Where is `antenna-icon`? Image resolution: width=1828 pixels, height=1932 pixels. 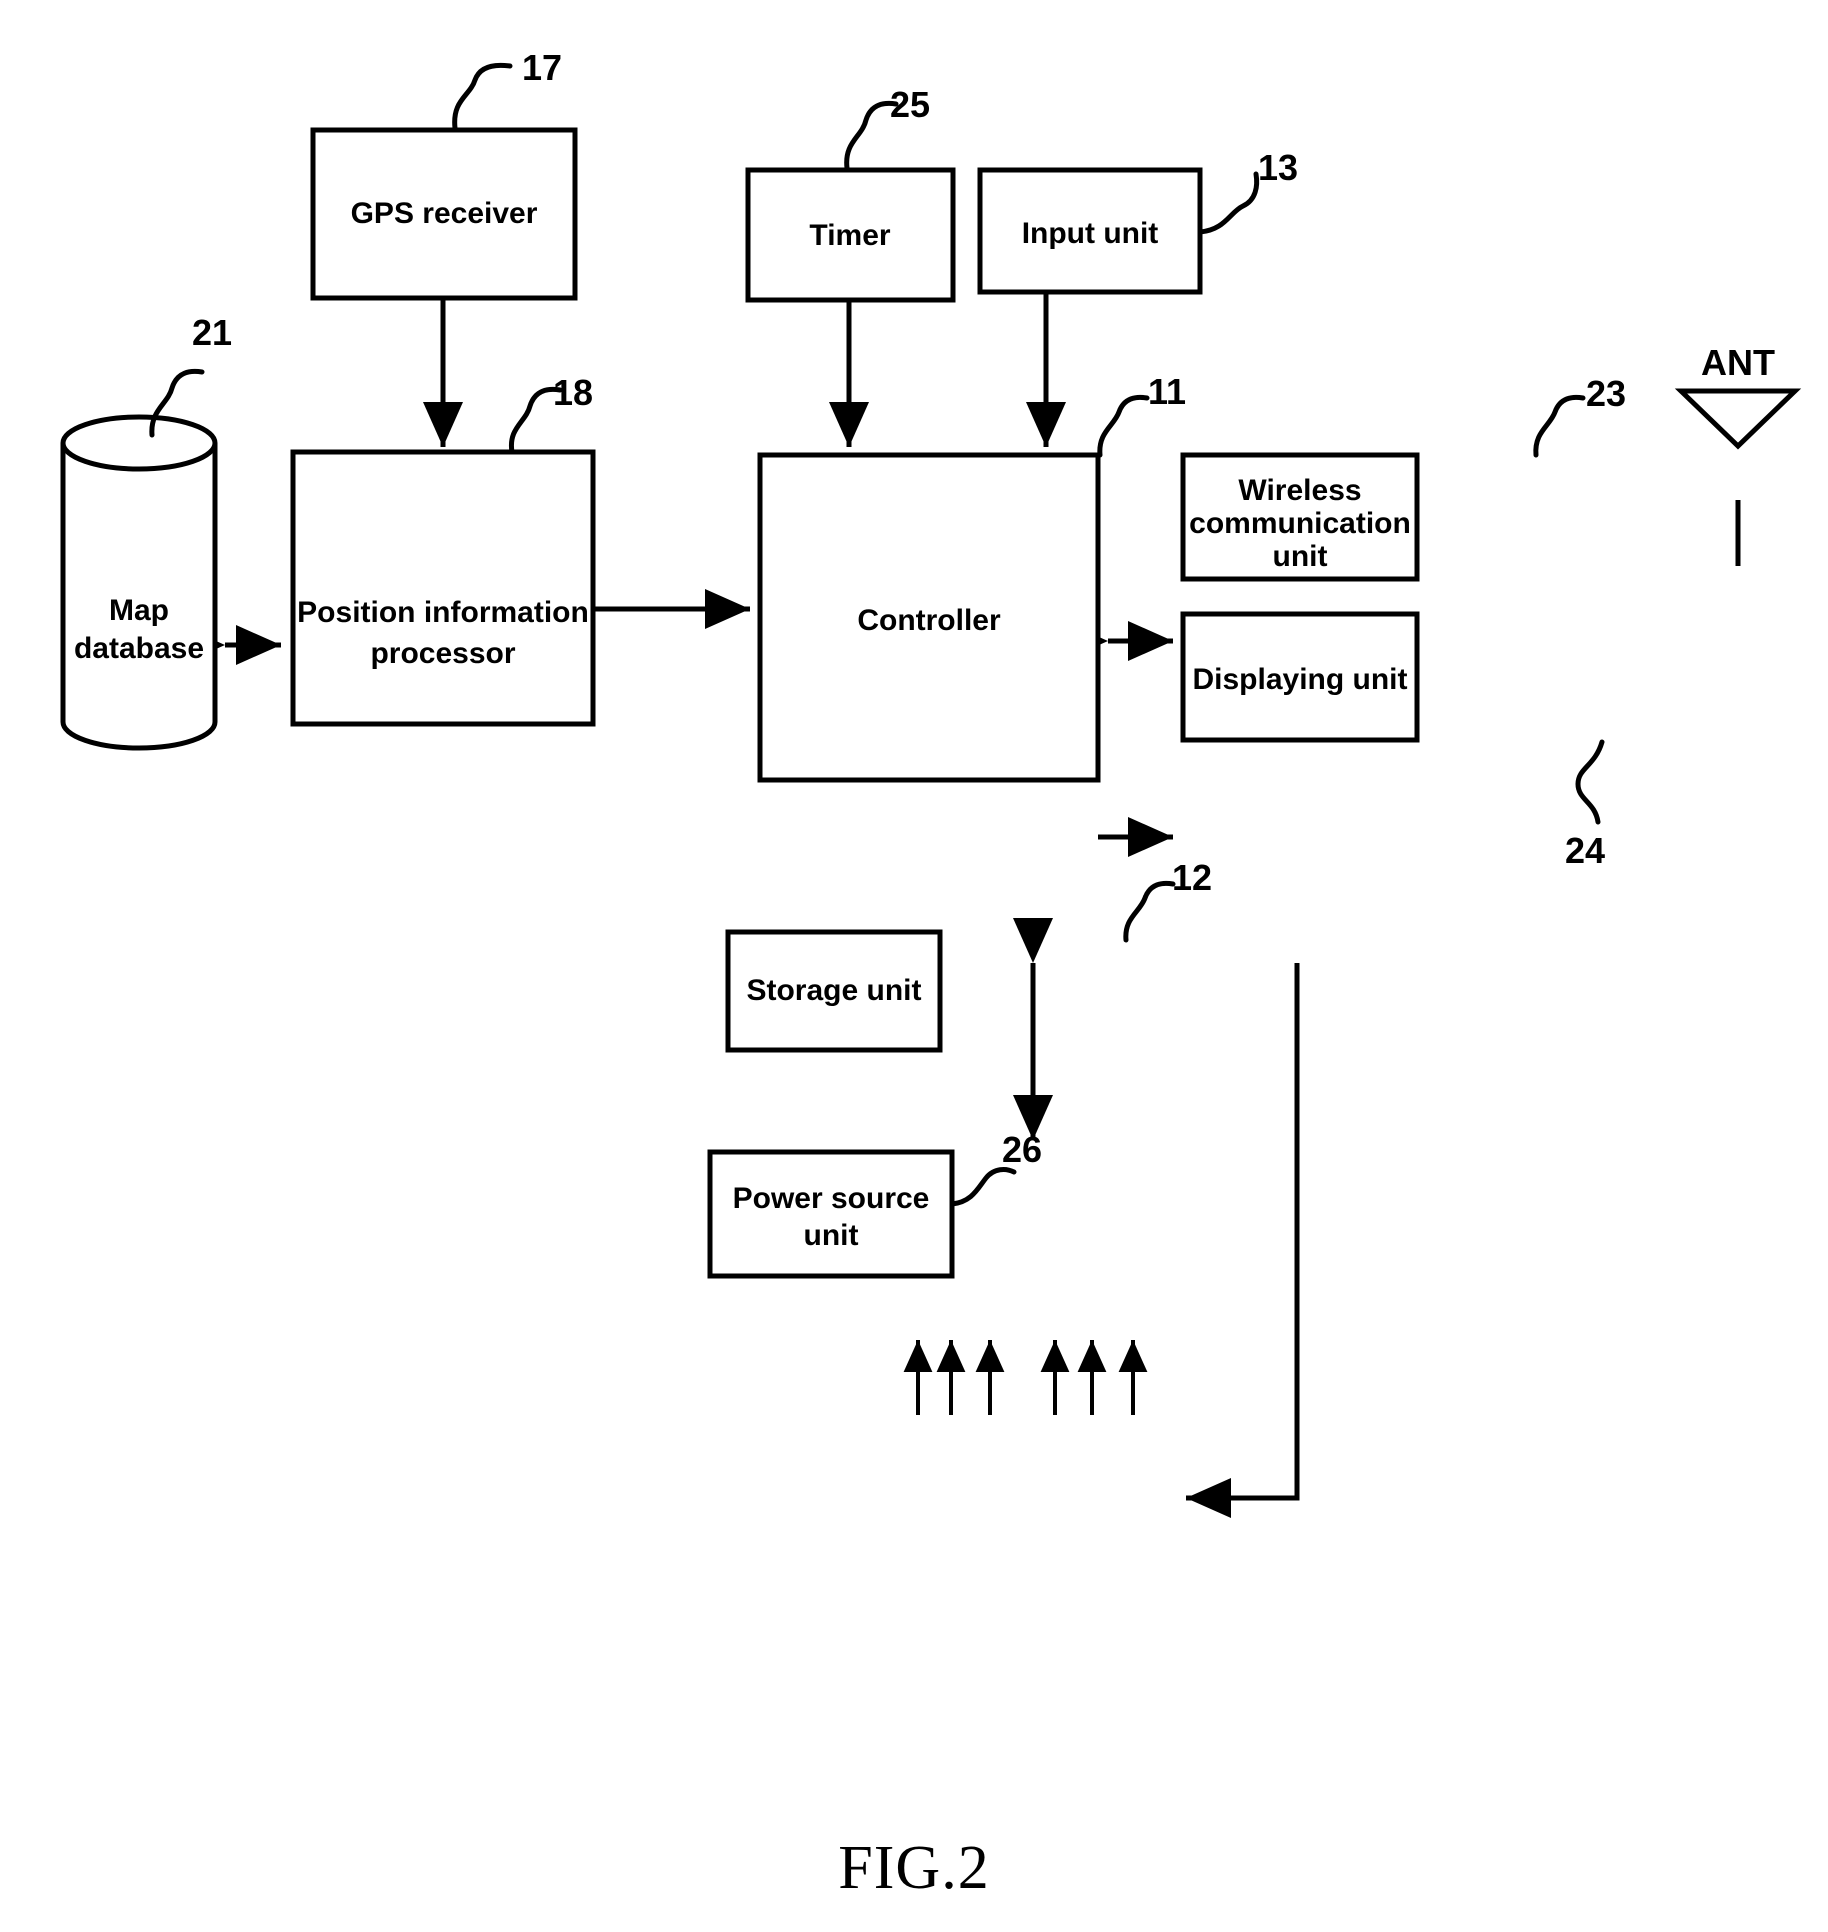
antenna-icon is located at coordinates (1738, 419).